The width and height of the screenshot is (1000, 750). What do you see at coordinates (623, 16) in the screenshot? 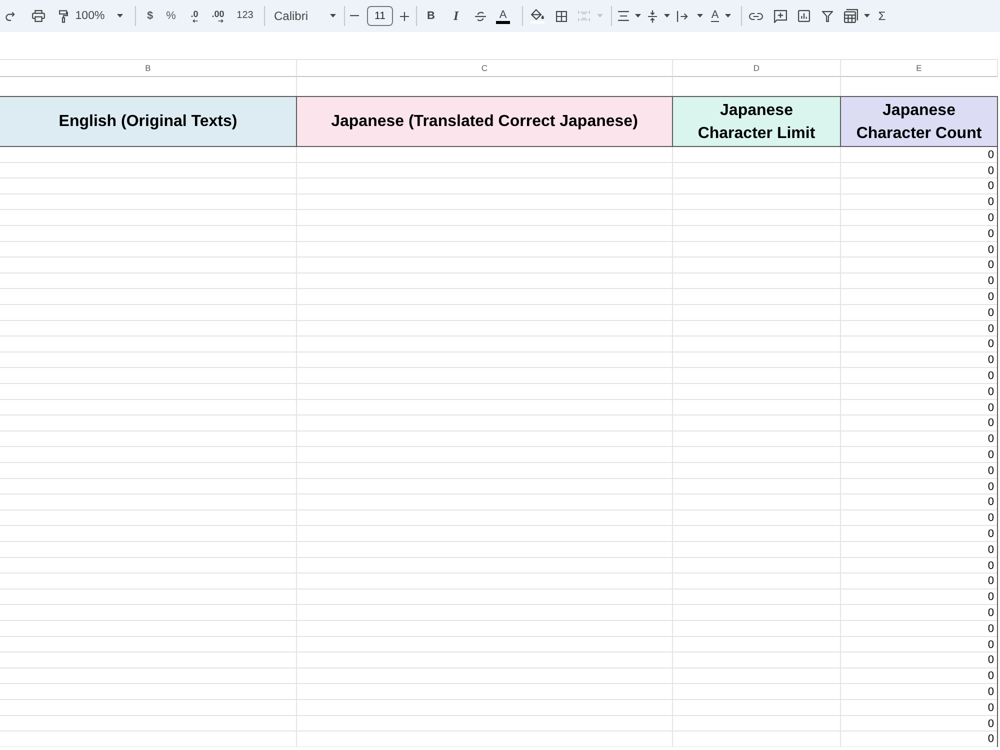
I see `text-align-icon` at bounding box center [623, 16].